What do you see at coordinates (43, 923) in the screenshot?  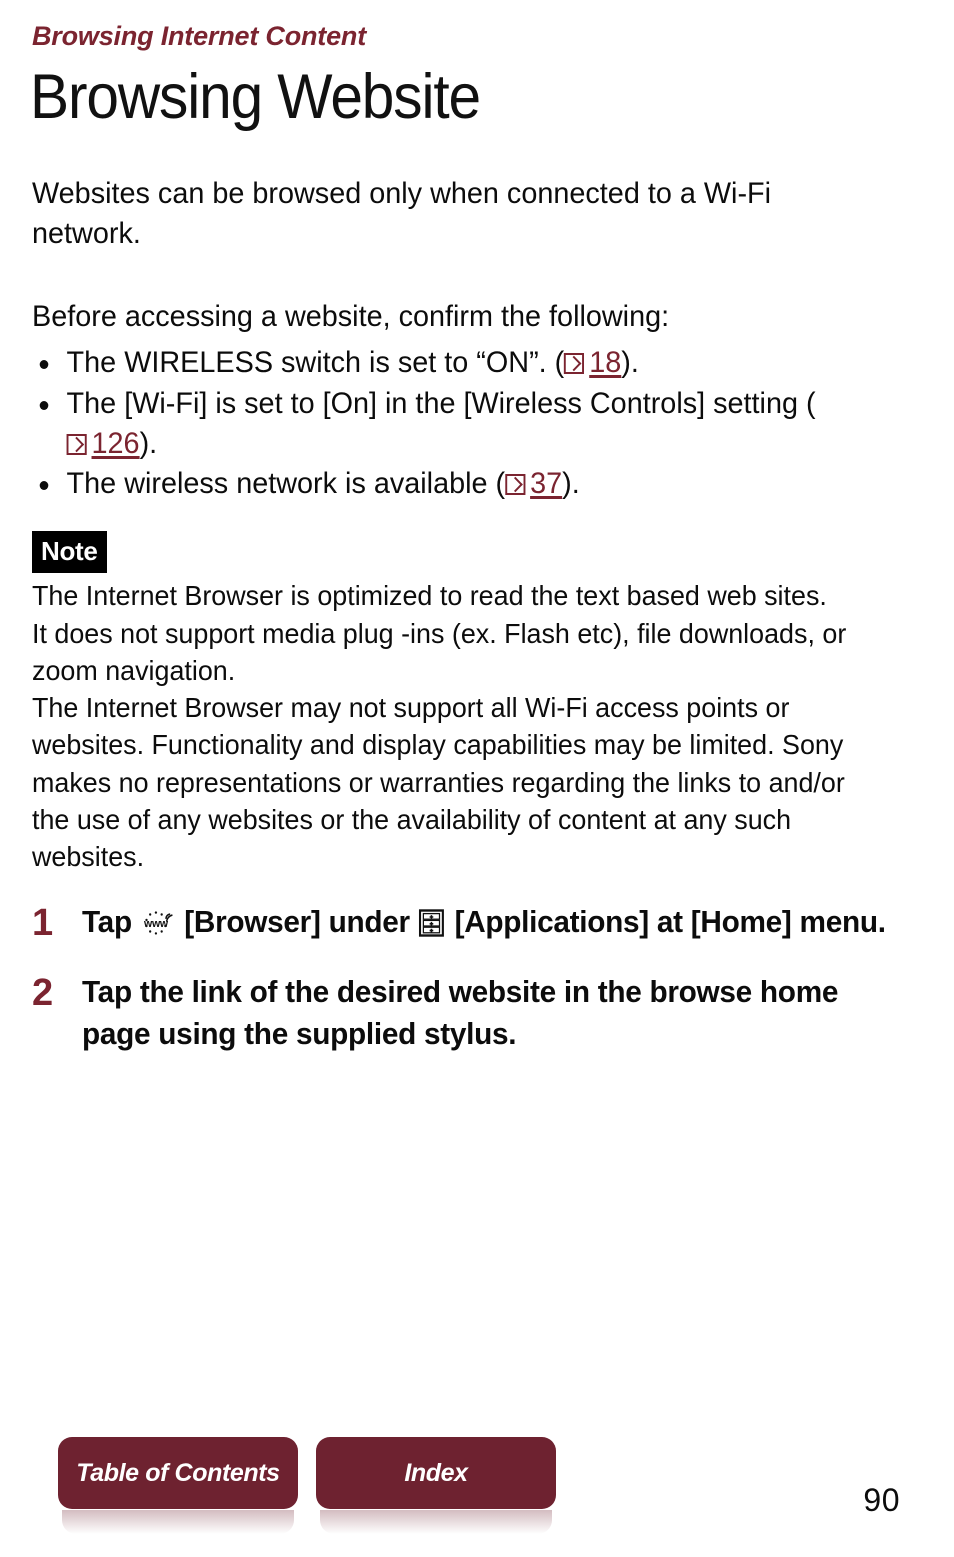 I see `step-number: 1` at bounding box center [43, 923].